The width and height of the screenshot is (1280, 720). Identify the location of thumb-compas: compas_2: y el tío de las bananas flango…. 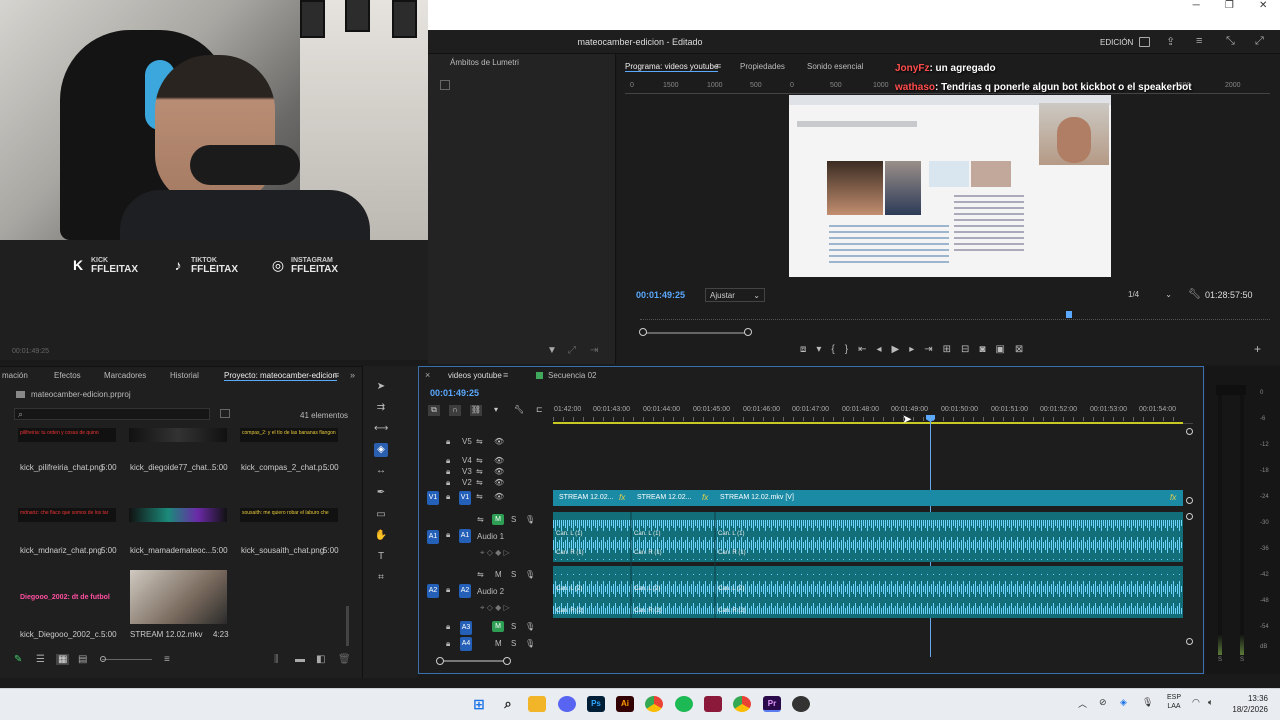
(289, 435).